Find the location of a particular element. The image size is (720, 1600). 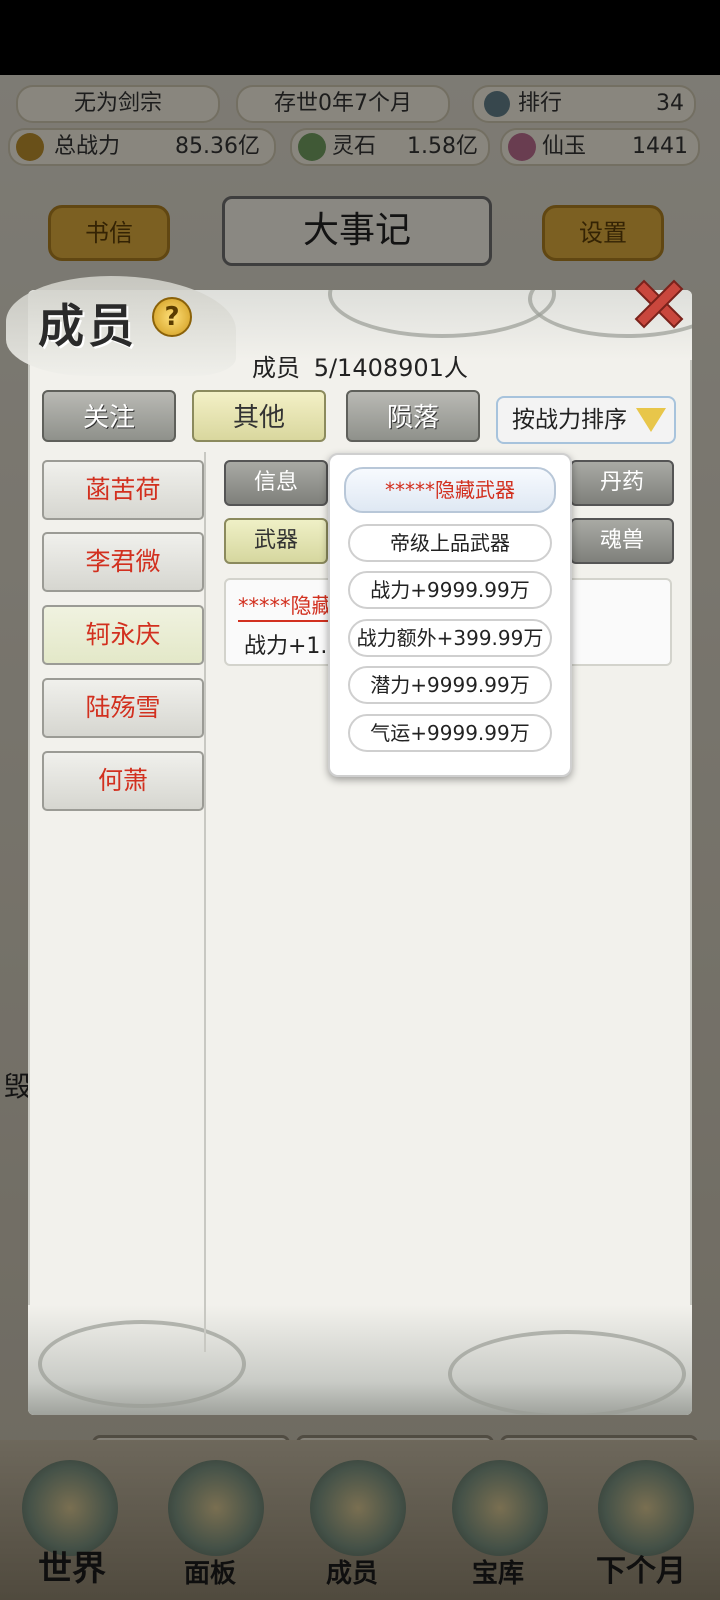

subtab-weapon: 武器 is located at coordinates (276, 541).